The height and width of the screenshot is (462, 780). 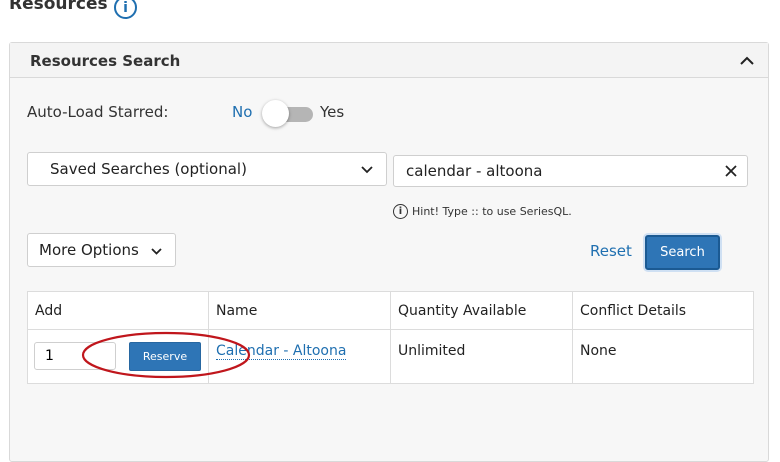 What do you see at coordinates (98, 112) in the screenshot?
I see `auto-load-label: Auto-Load Starred:` at bounding box center [98, 112].